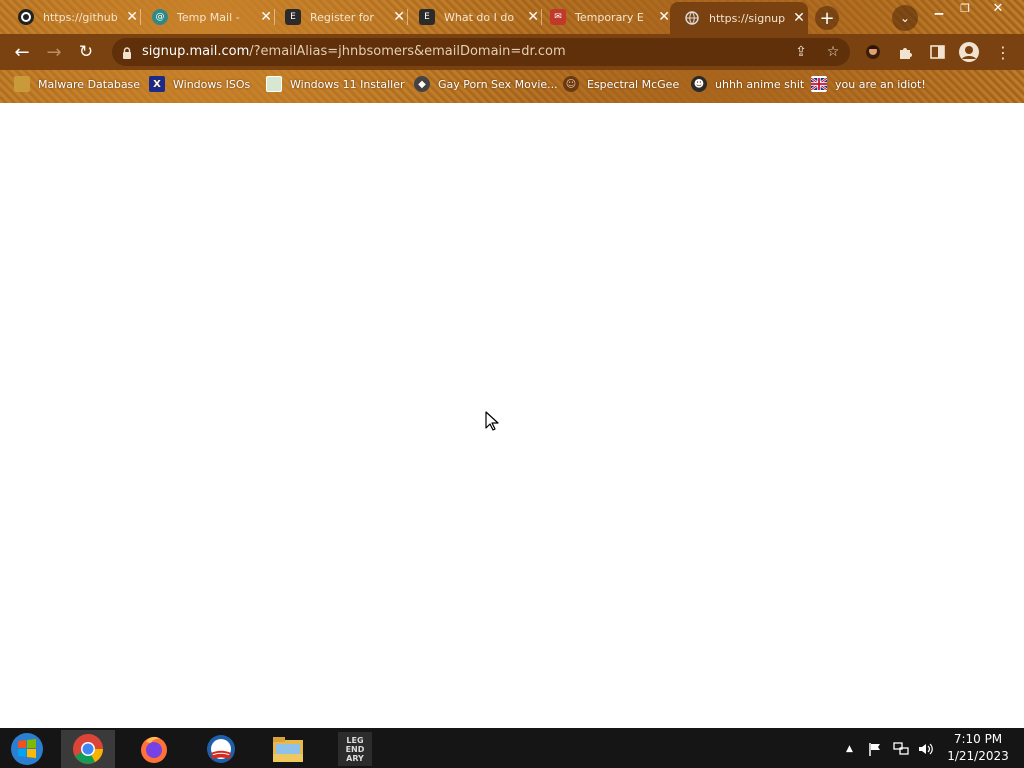 The width and height of the screenshot is (1024, 768). What do you see at coordinates (571, 84) in the screenshot?
I see `character-icon: ☺` at bounding box center [571, 84].